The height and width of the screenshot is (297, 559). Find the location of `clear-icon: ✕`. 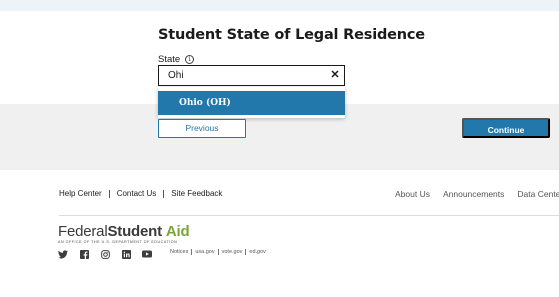

clear-icon: ✕ is located at coordinates (335, 75).